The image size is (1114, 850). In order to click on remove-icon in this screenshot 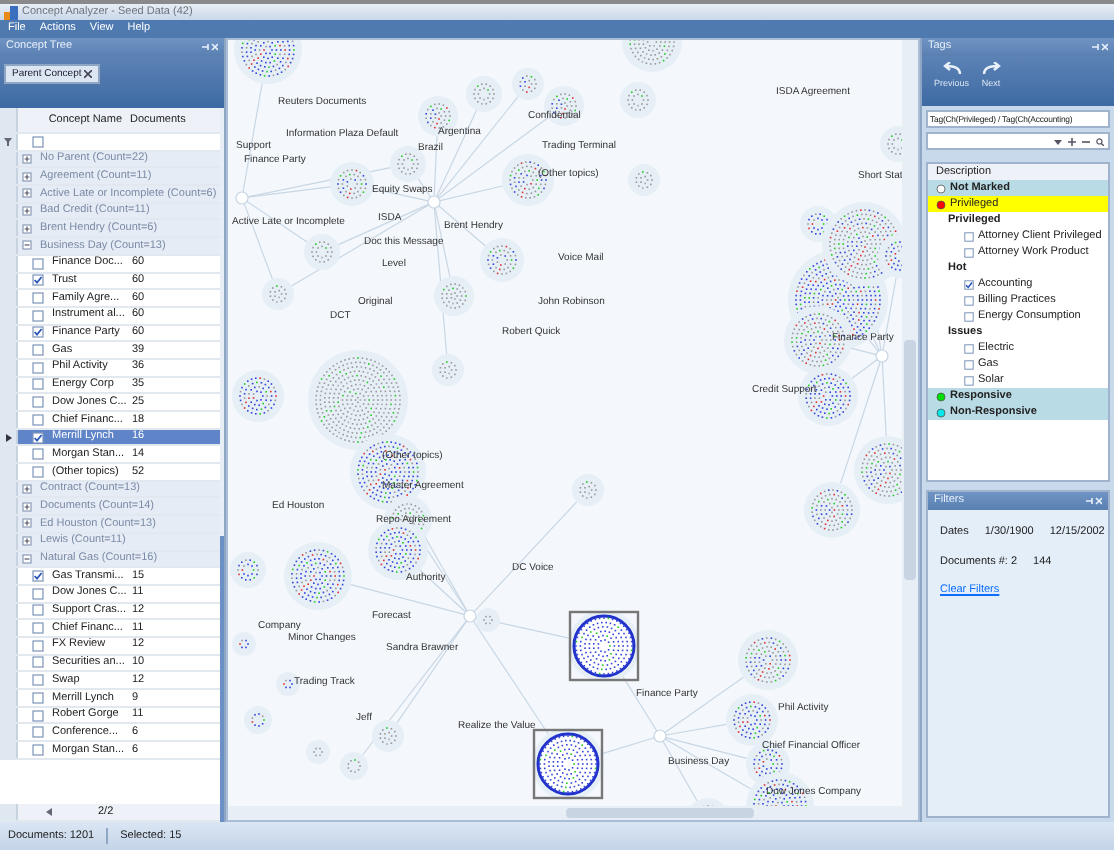, I will do `click(1086, 141)`.